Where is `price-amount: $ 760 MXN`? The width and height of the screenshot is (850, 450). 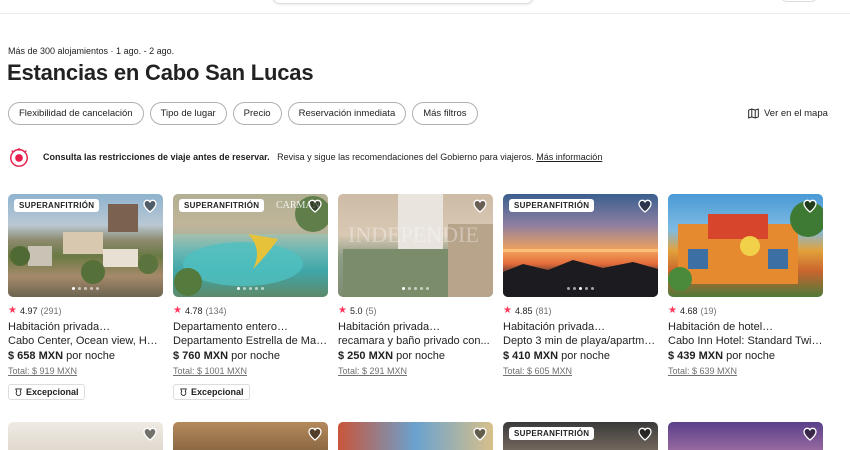 price-amount: $ 760 MXN is located at coordinates (201, 356).